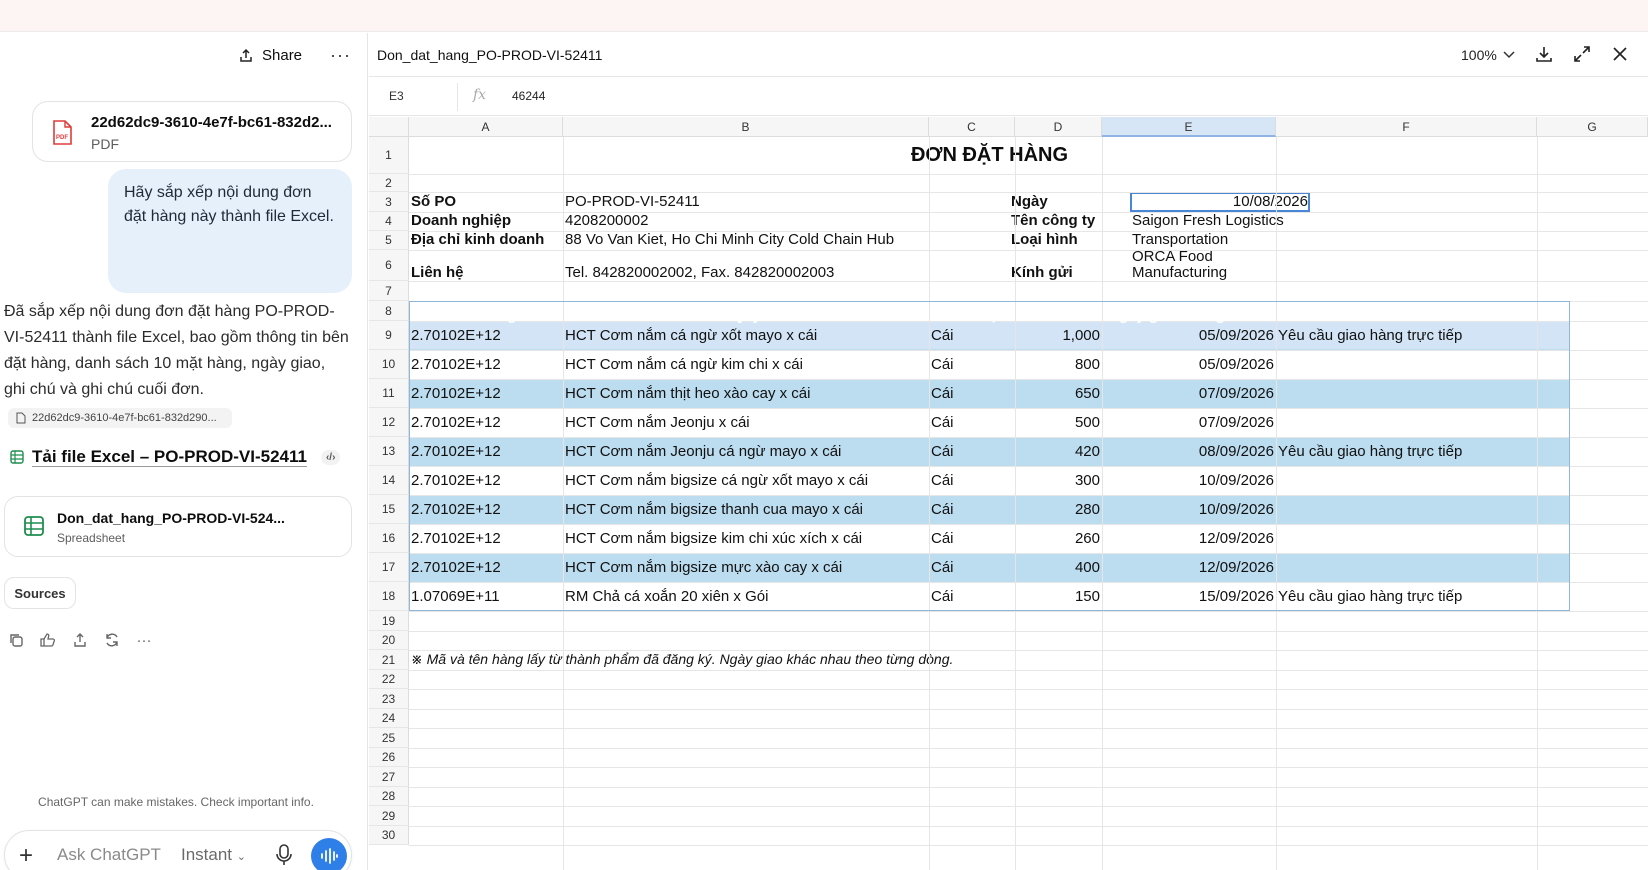 The width and height of the screenshot is (1648, 870). I want to click on row-header-18: 18, so click(389, 596).